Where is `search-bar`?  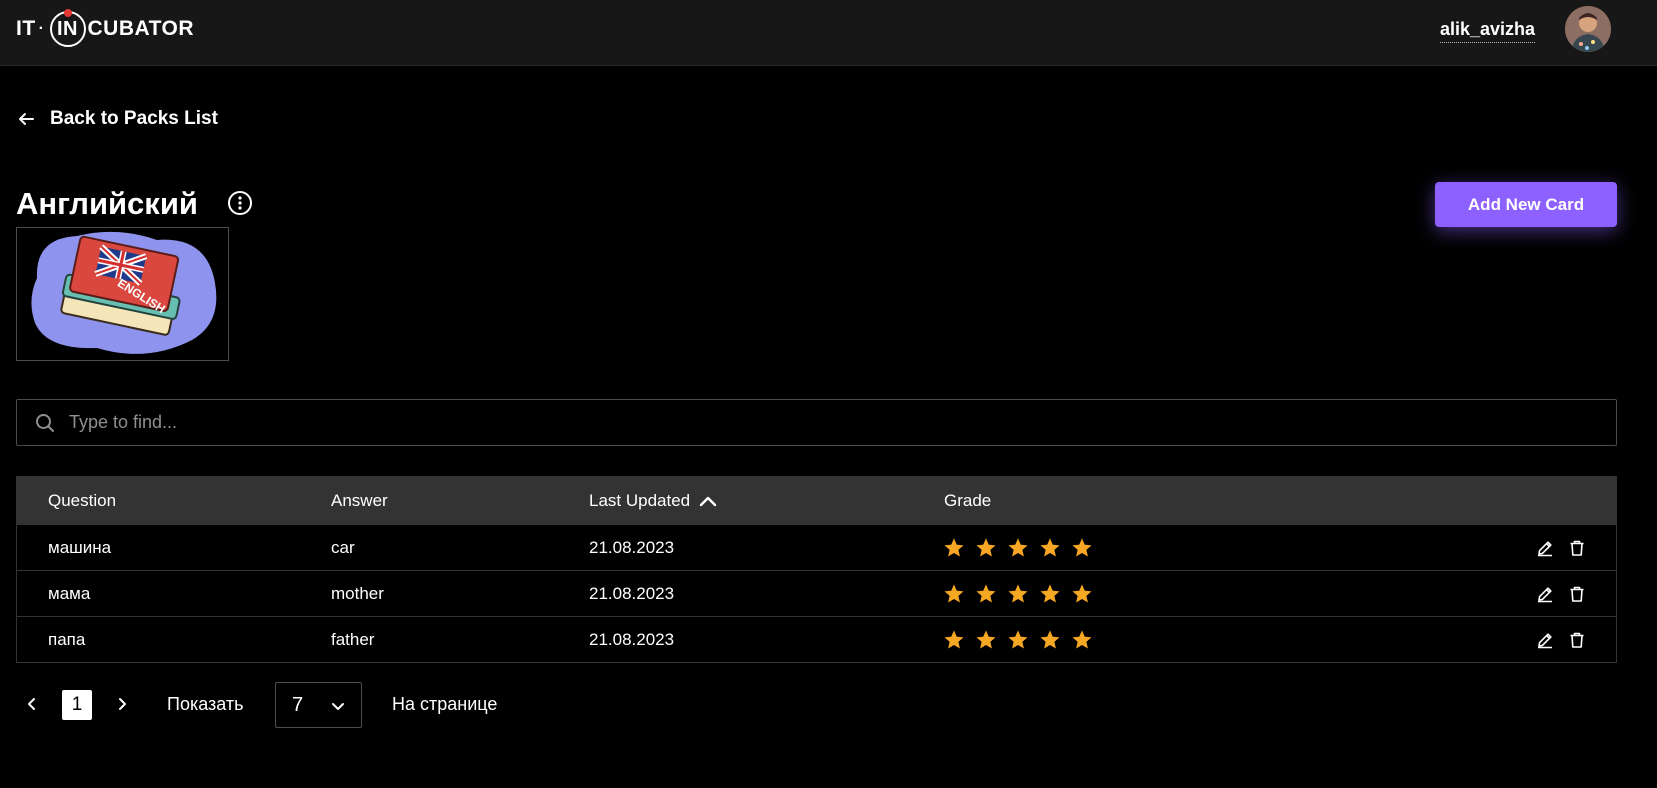 search-bar is located at coordinates (816, 422).